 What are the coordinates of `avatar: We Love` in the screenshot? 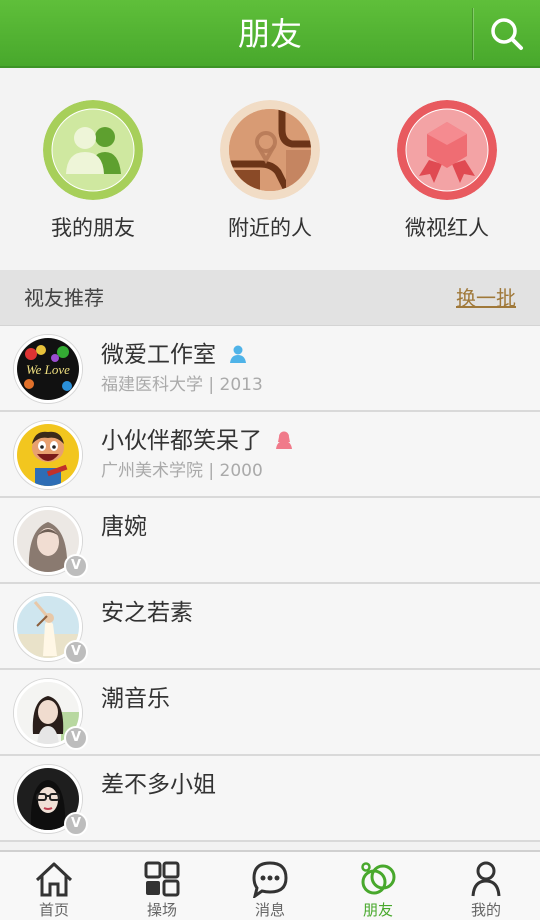 It's located at (48, 369).